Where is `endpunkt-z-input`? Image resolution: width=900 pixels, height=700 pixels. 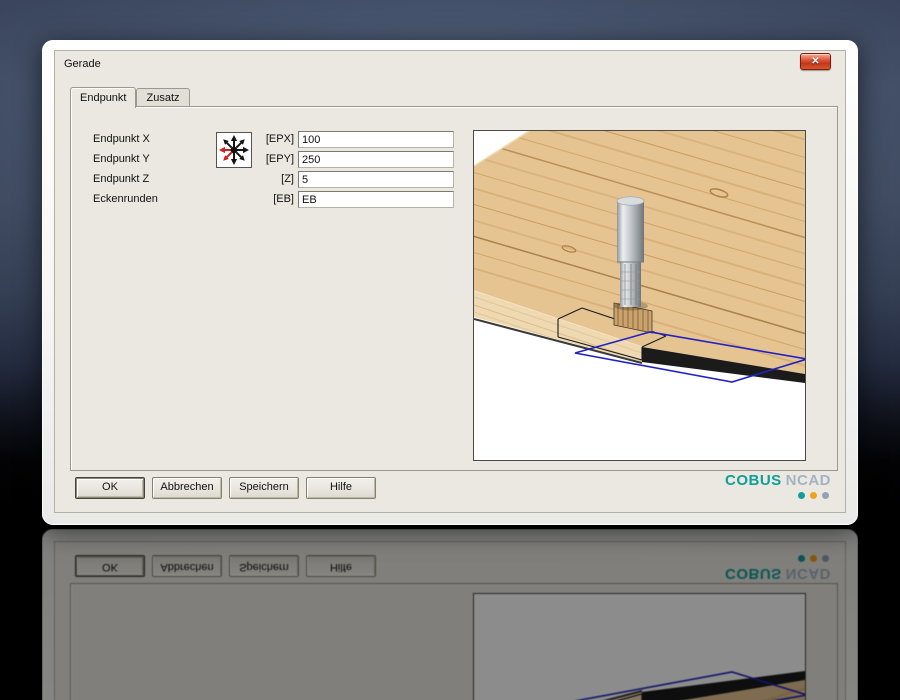
endpunkt-z-input is located at coordinates (376, 179).